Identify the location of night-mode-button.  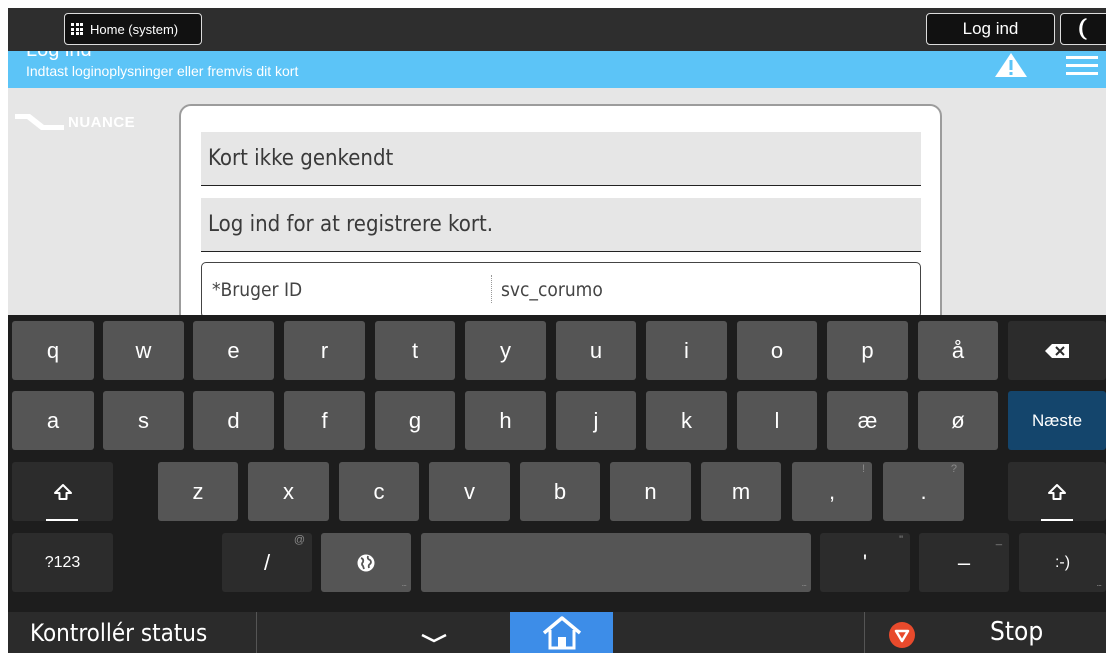
(1083, 29).